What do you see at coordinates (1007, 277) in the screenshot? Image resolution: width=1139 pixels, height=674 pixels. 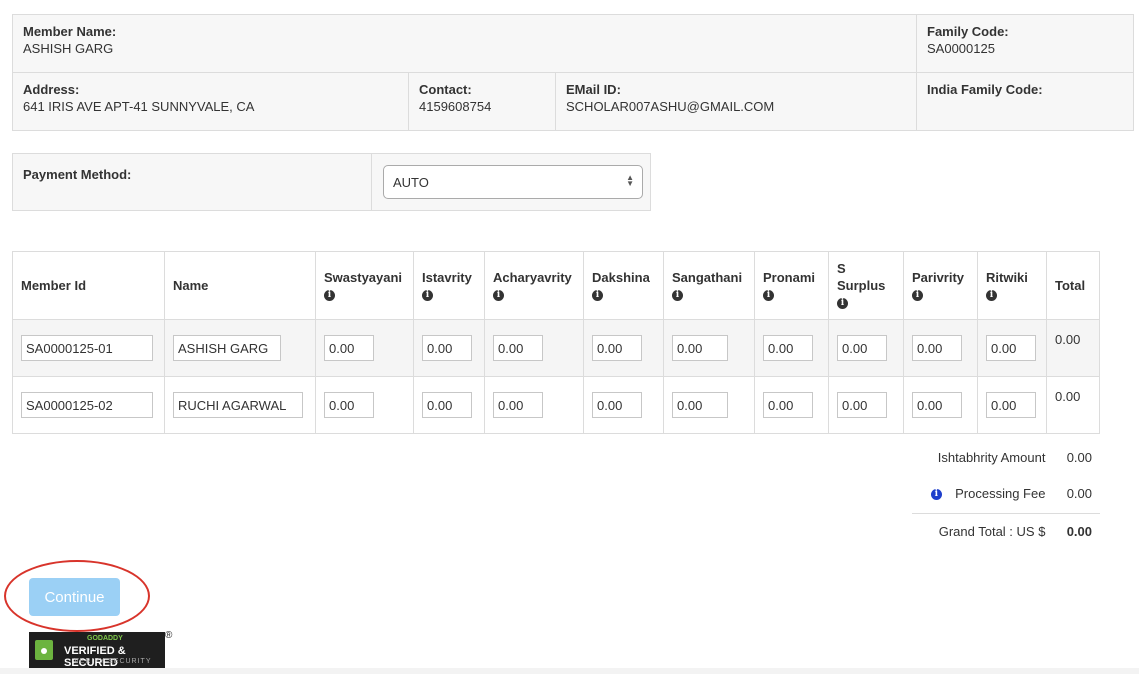 I see `col-ritwiki-label: Ritwiki` at bounding box center [1007, 277].